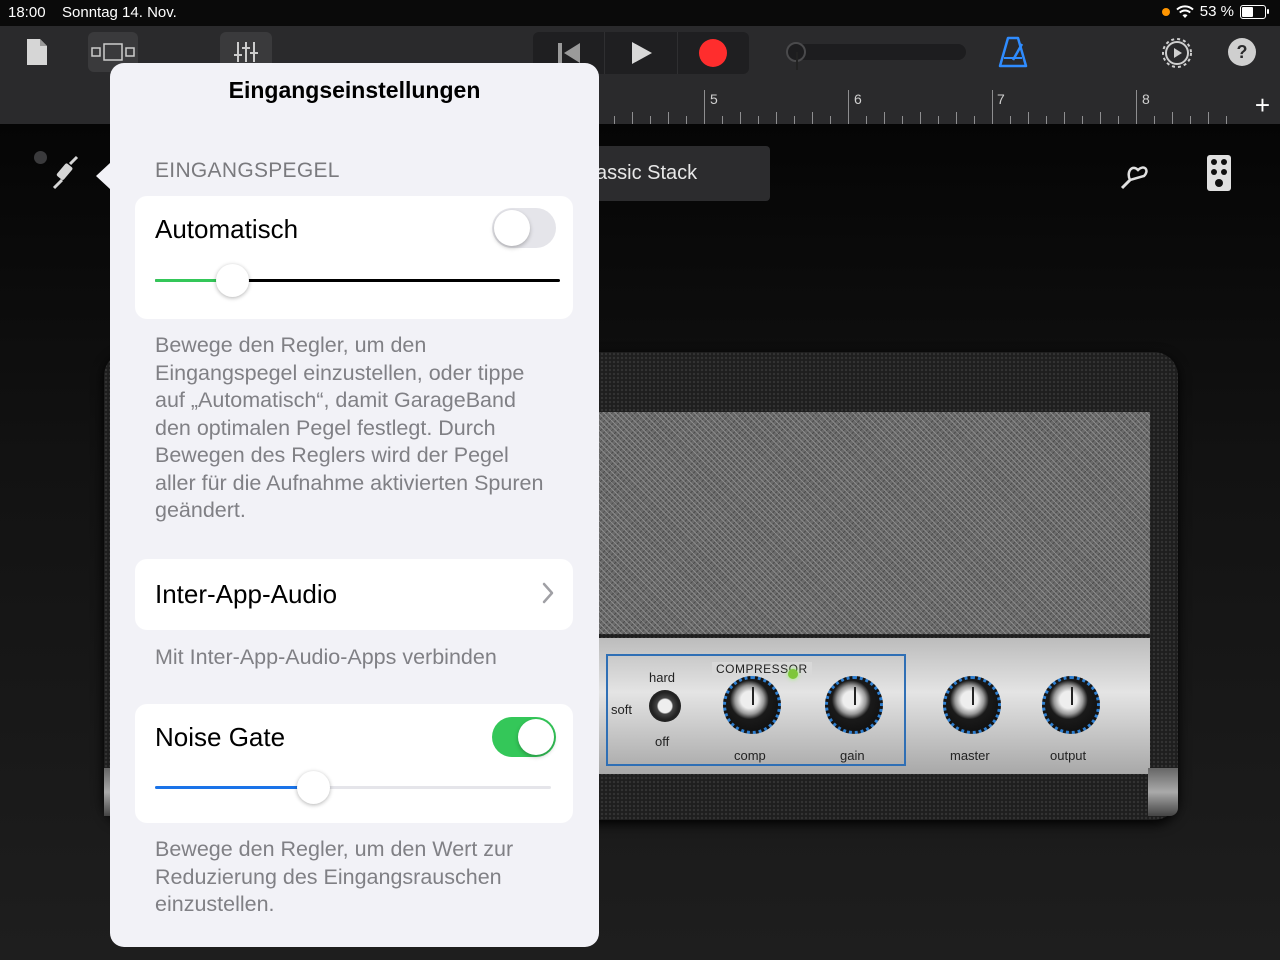 The height and width of the screenshot is (960, 1280). I want to click on playhead-scrubber, so click(876, 56).